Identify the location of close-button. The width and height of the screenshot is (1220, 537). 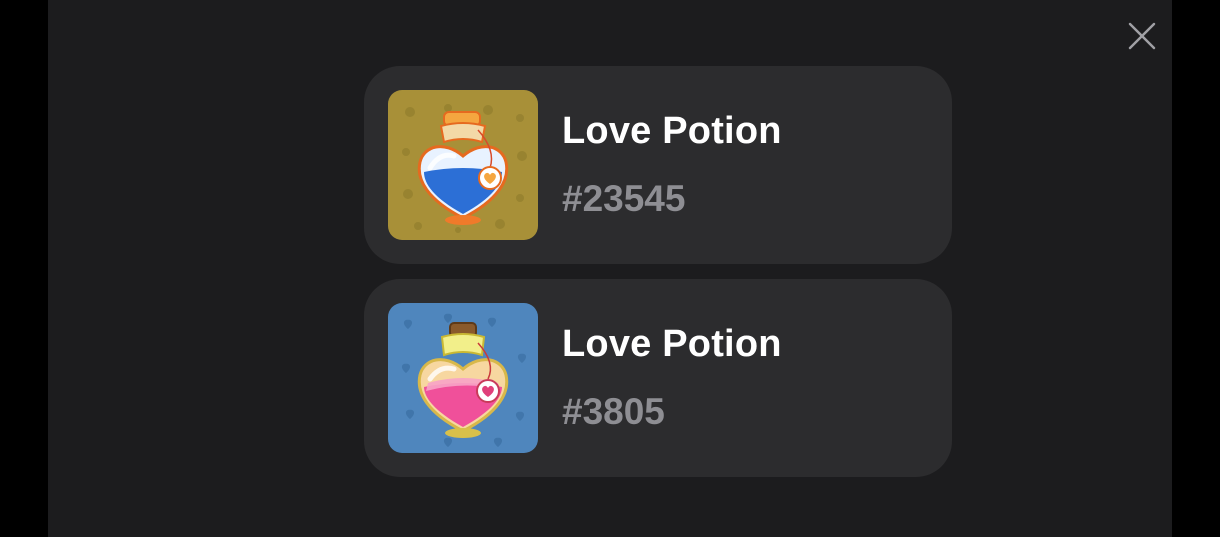
(1142, 36).